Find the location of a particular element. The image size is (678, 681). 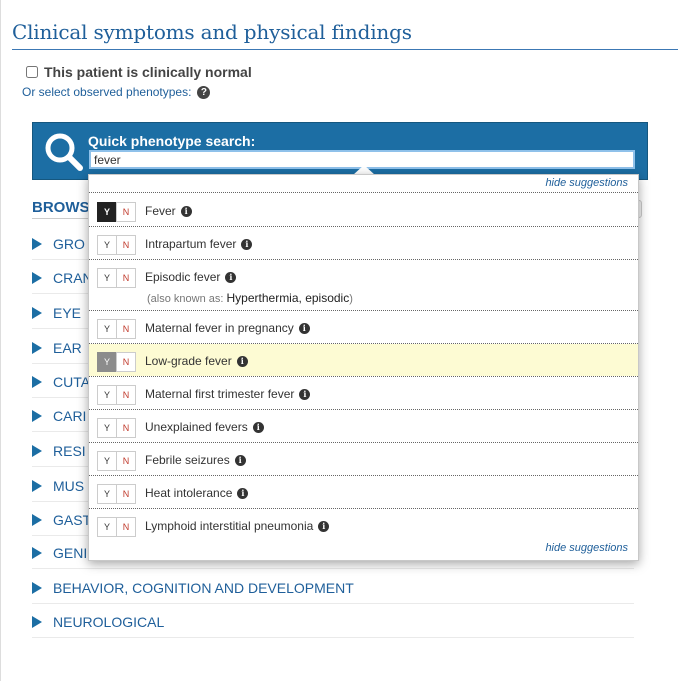

hide-suggestions-link-top: hide suggestions is located at coordinates (586, 183).